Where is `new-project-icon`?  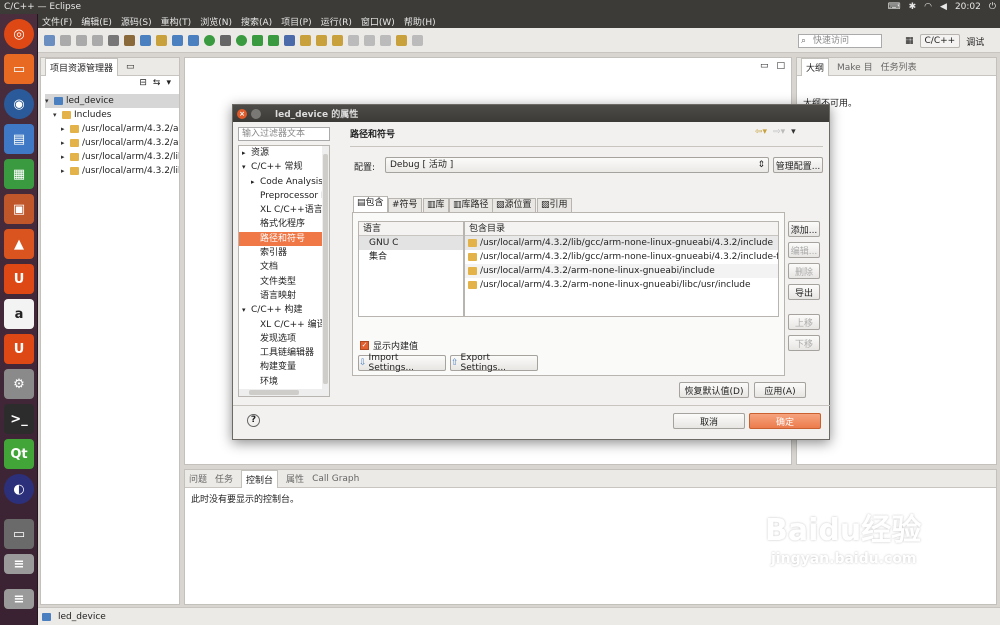 new-project-icon is located at coordinates (145, 40).